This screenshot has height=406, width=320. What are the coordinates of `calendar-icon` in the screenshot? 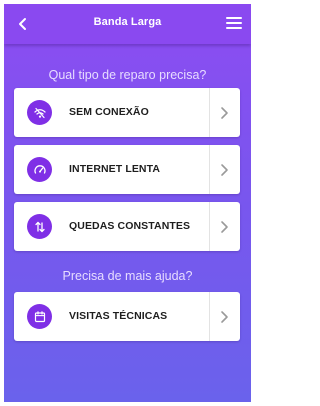 It's located at (39, 316).